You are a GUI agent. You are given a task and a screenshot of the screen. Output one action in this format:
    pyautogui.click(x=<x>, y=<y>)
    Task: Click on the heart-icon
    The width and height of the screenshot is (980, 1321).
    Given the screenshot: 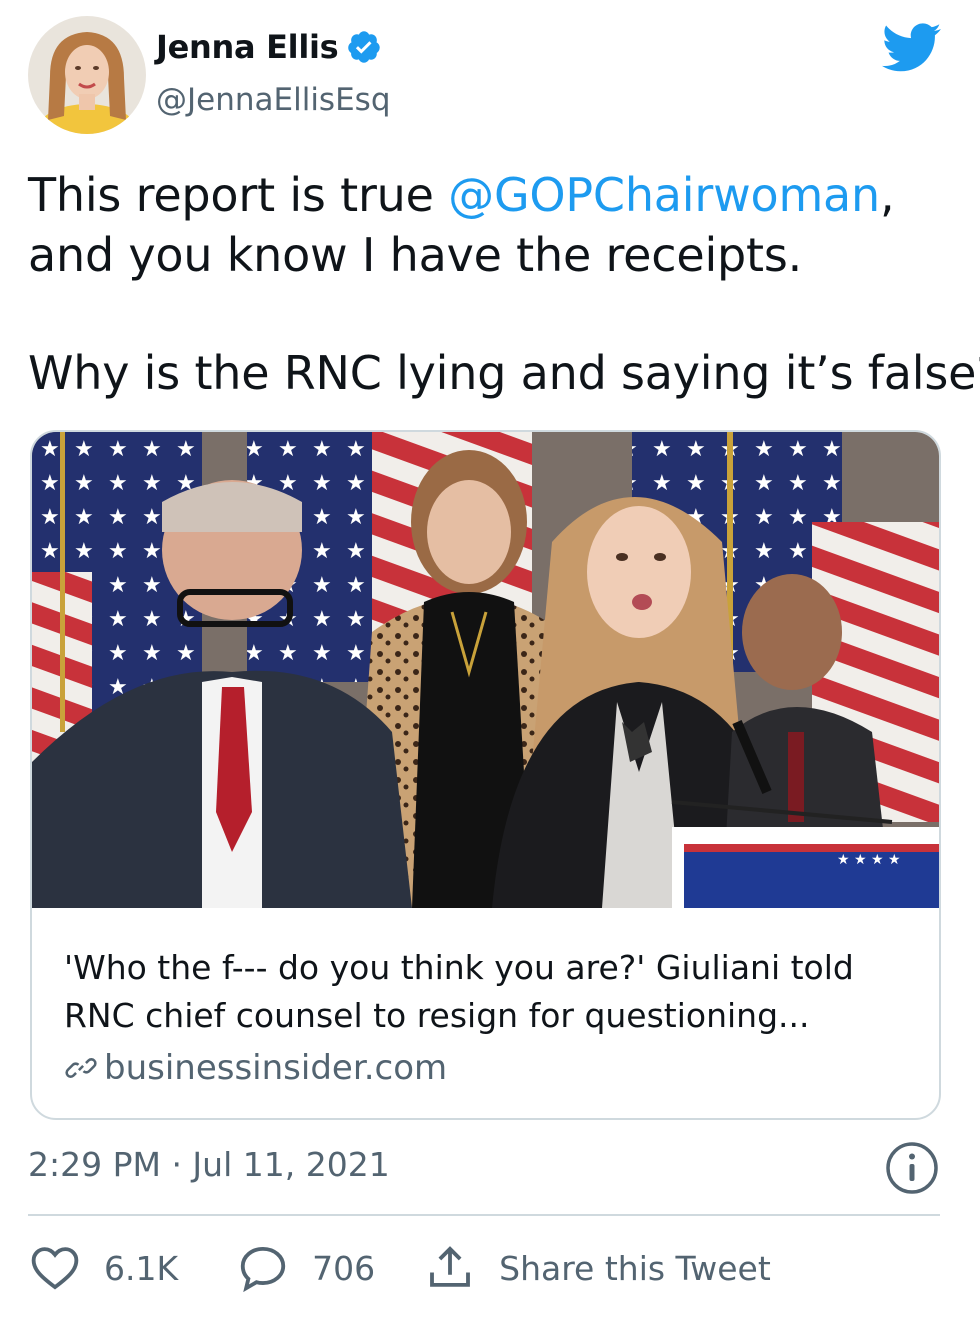 What is the action you would take?
    pyautogui.click(x=55, y=1268)
    